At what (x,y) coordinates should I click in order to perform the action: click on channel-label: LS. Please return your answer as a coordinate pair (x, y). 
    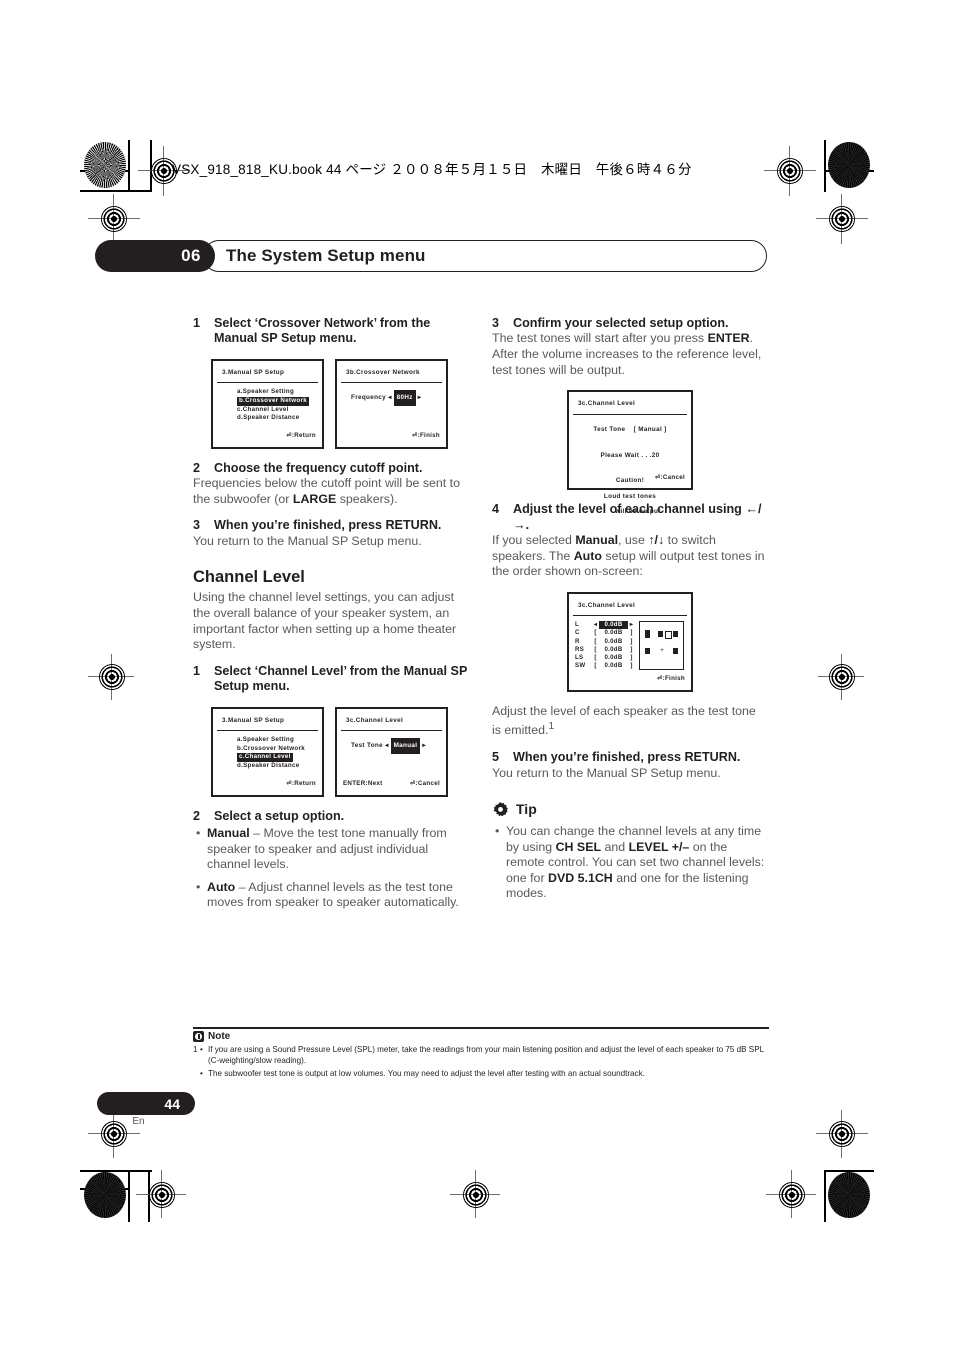
    Looking at the image, I should click on (579, 657).